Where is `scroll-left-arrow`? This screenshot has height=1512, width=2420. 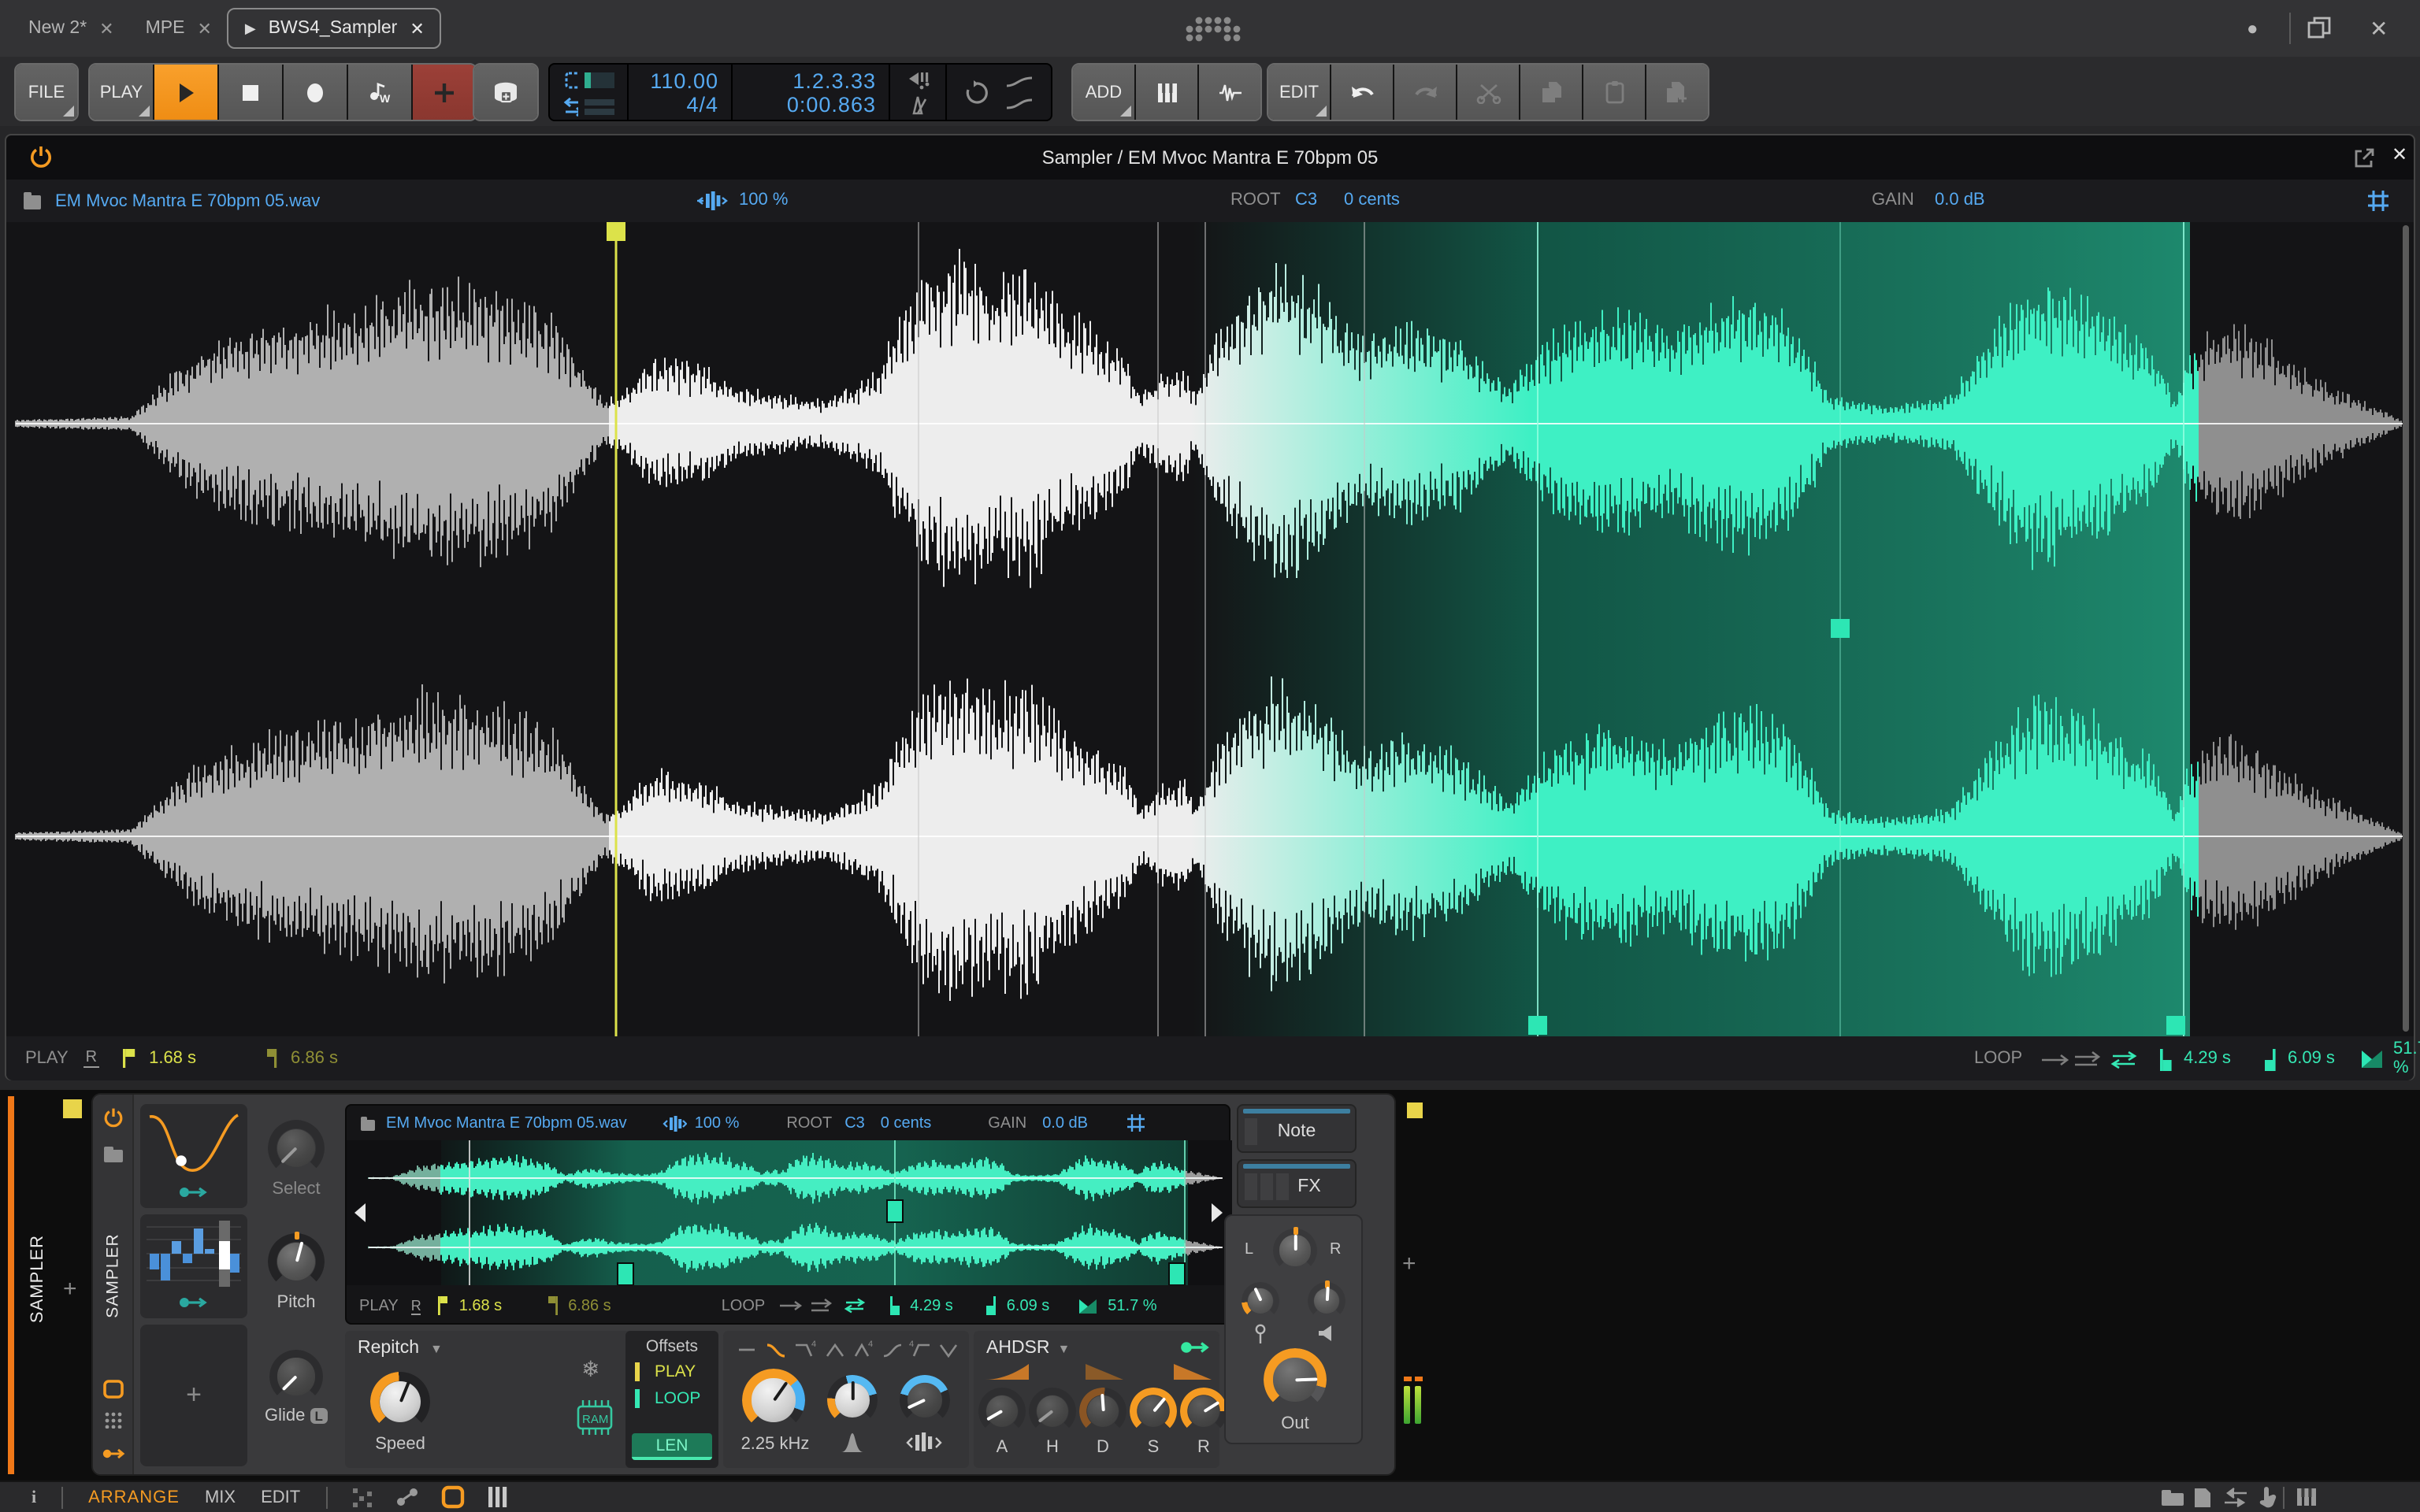
scroll-left-arrow is located at coordinates (360, 1212).